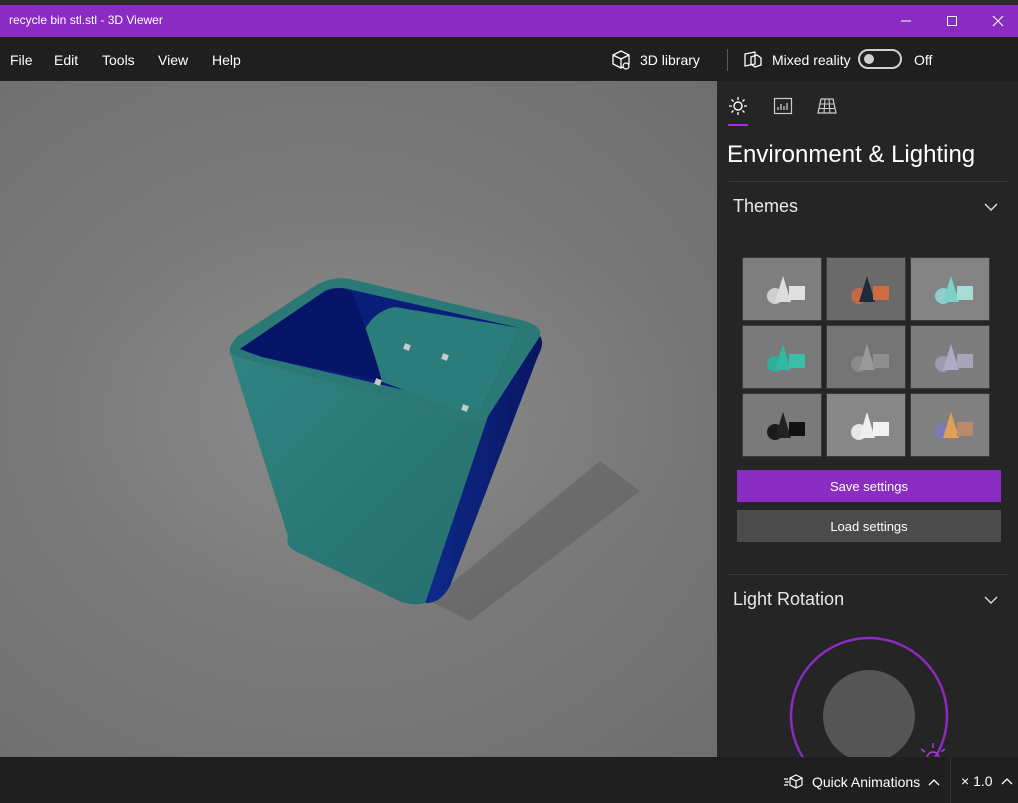  What do you see at coordinates (621, 60) in the screenshot?
I see `cube-library-icon` at bounding box center [621, 60].